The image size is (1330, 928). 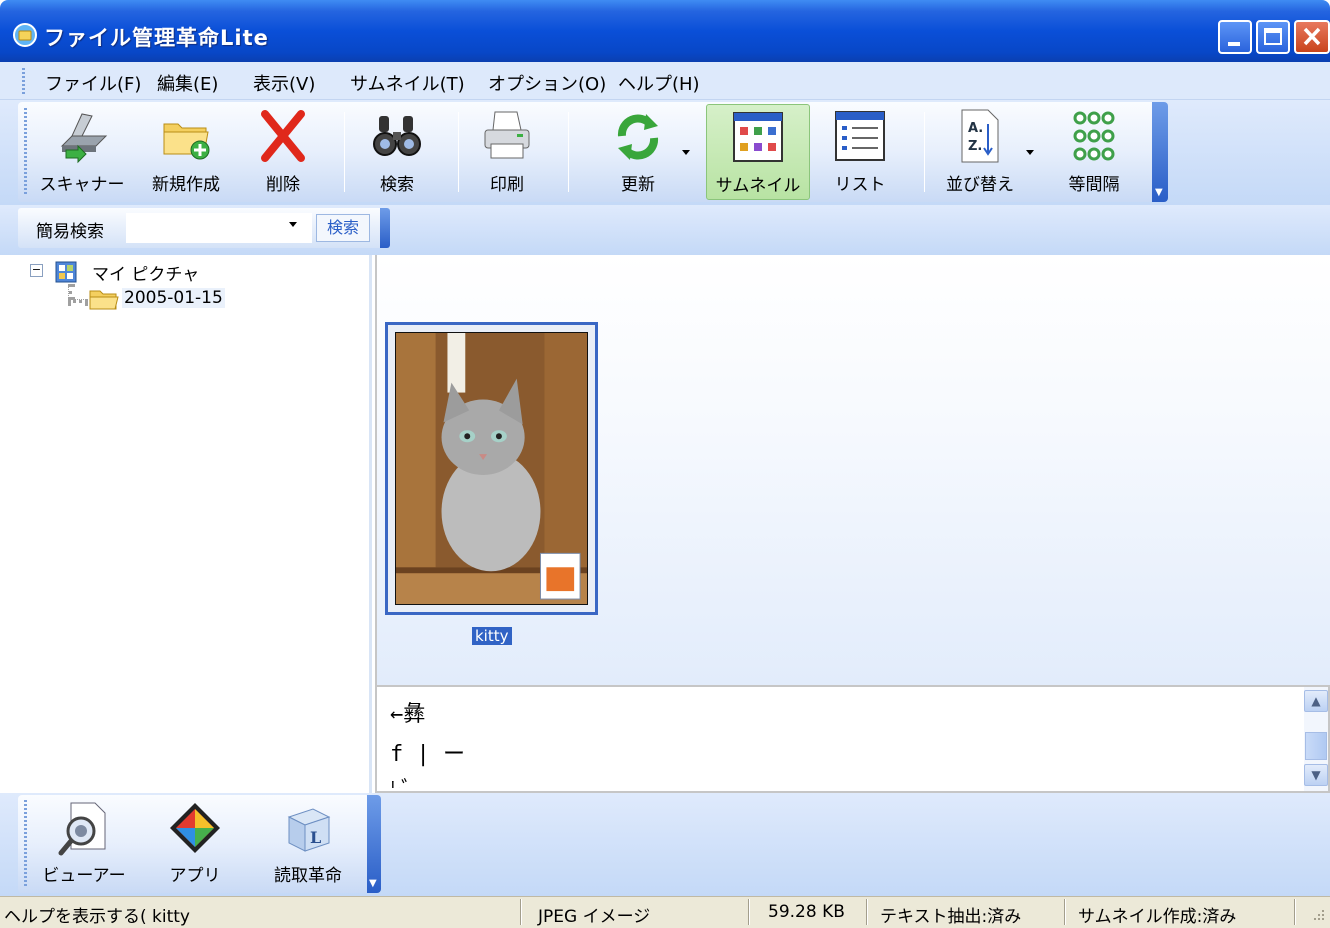 What do you see at coordinates (975, 146) in the screenshot?
I see `svg-text: Z.` at bounding box center [975, 146].